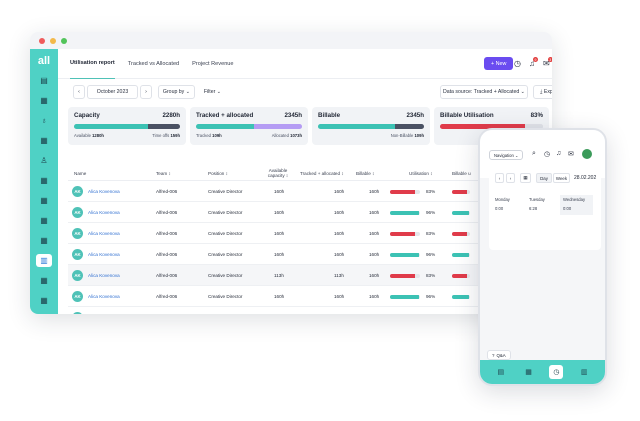  Describe the element at coordinates (542, 92) in the screenshot. I see `export-button: ⤓ Export` at that location.